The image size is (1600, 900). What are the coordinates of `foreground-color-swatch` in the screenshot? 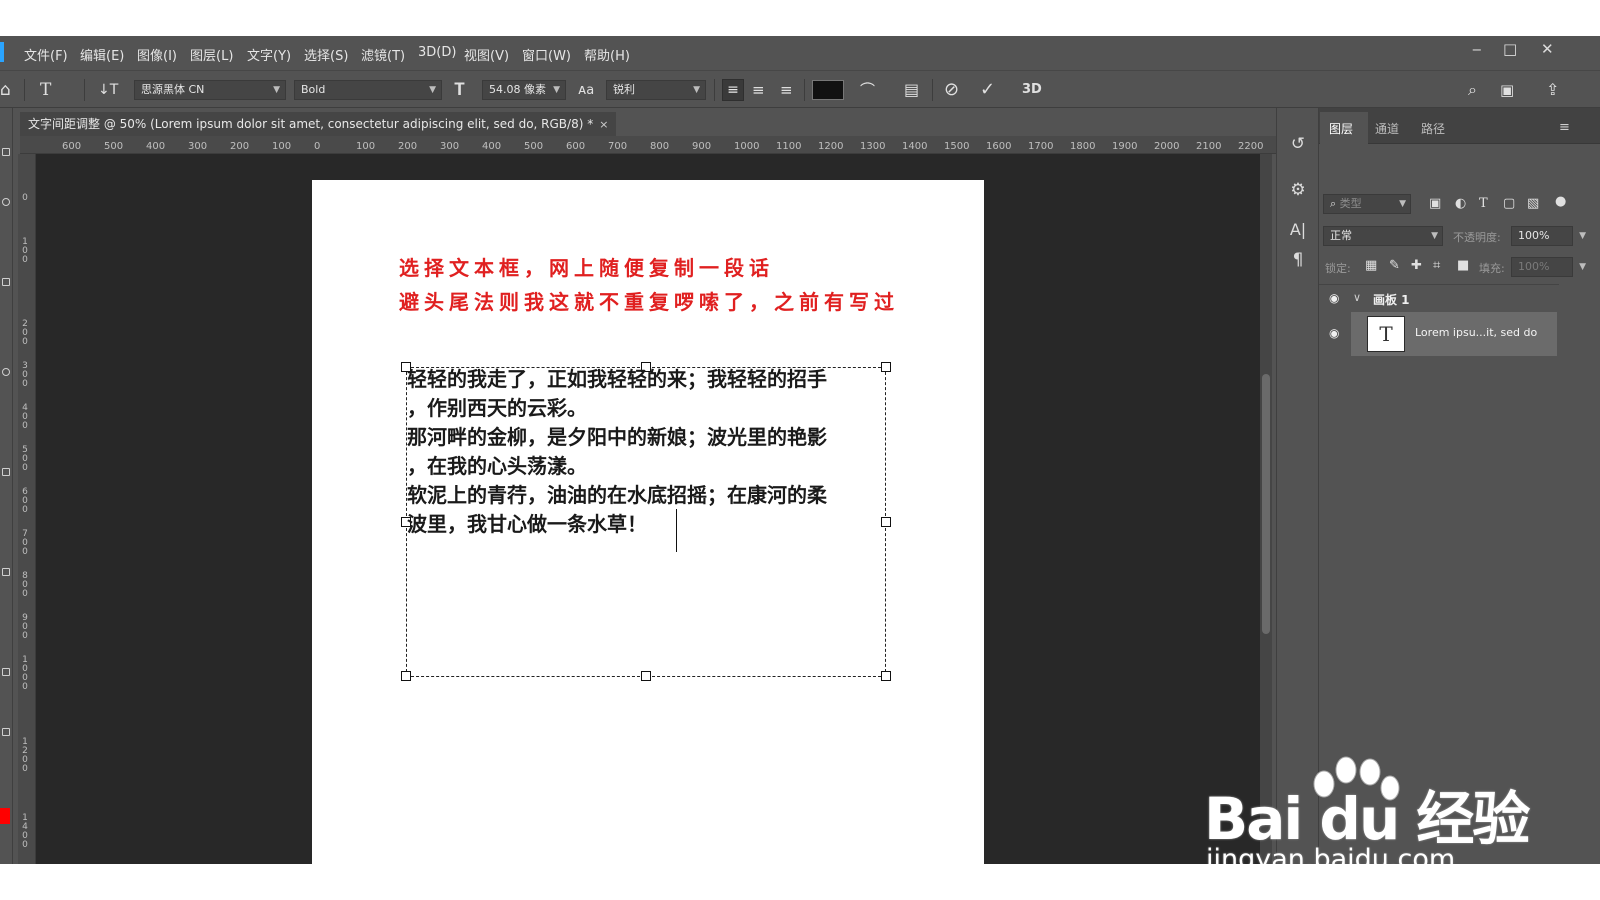 It's located at (5, 816).